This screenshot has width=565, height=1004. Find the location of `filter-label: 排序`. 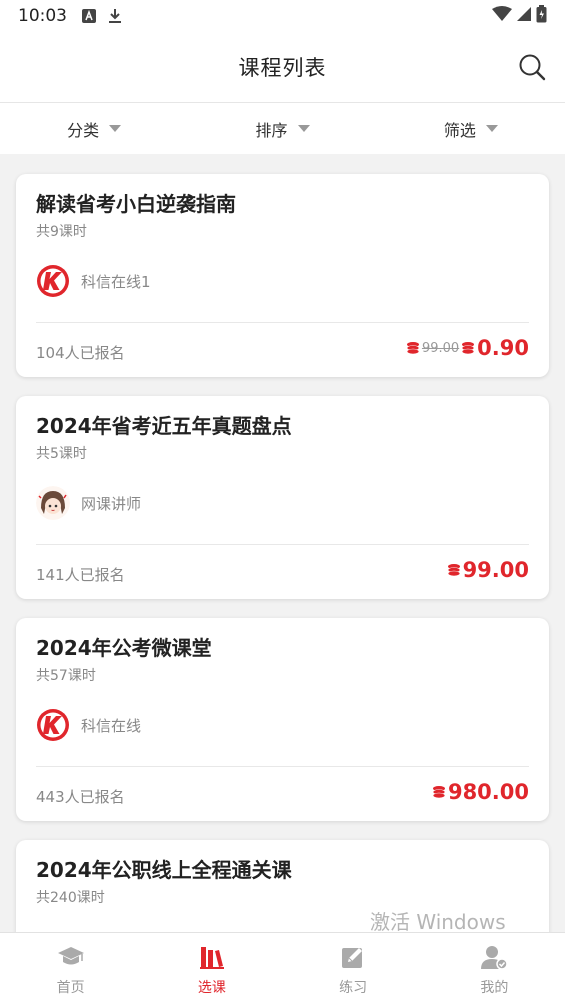

filter-label: 排序 is located at coordinates (271, 130).